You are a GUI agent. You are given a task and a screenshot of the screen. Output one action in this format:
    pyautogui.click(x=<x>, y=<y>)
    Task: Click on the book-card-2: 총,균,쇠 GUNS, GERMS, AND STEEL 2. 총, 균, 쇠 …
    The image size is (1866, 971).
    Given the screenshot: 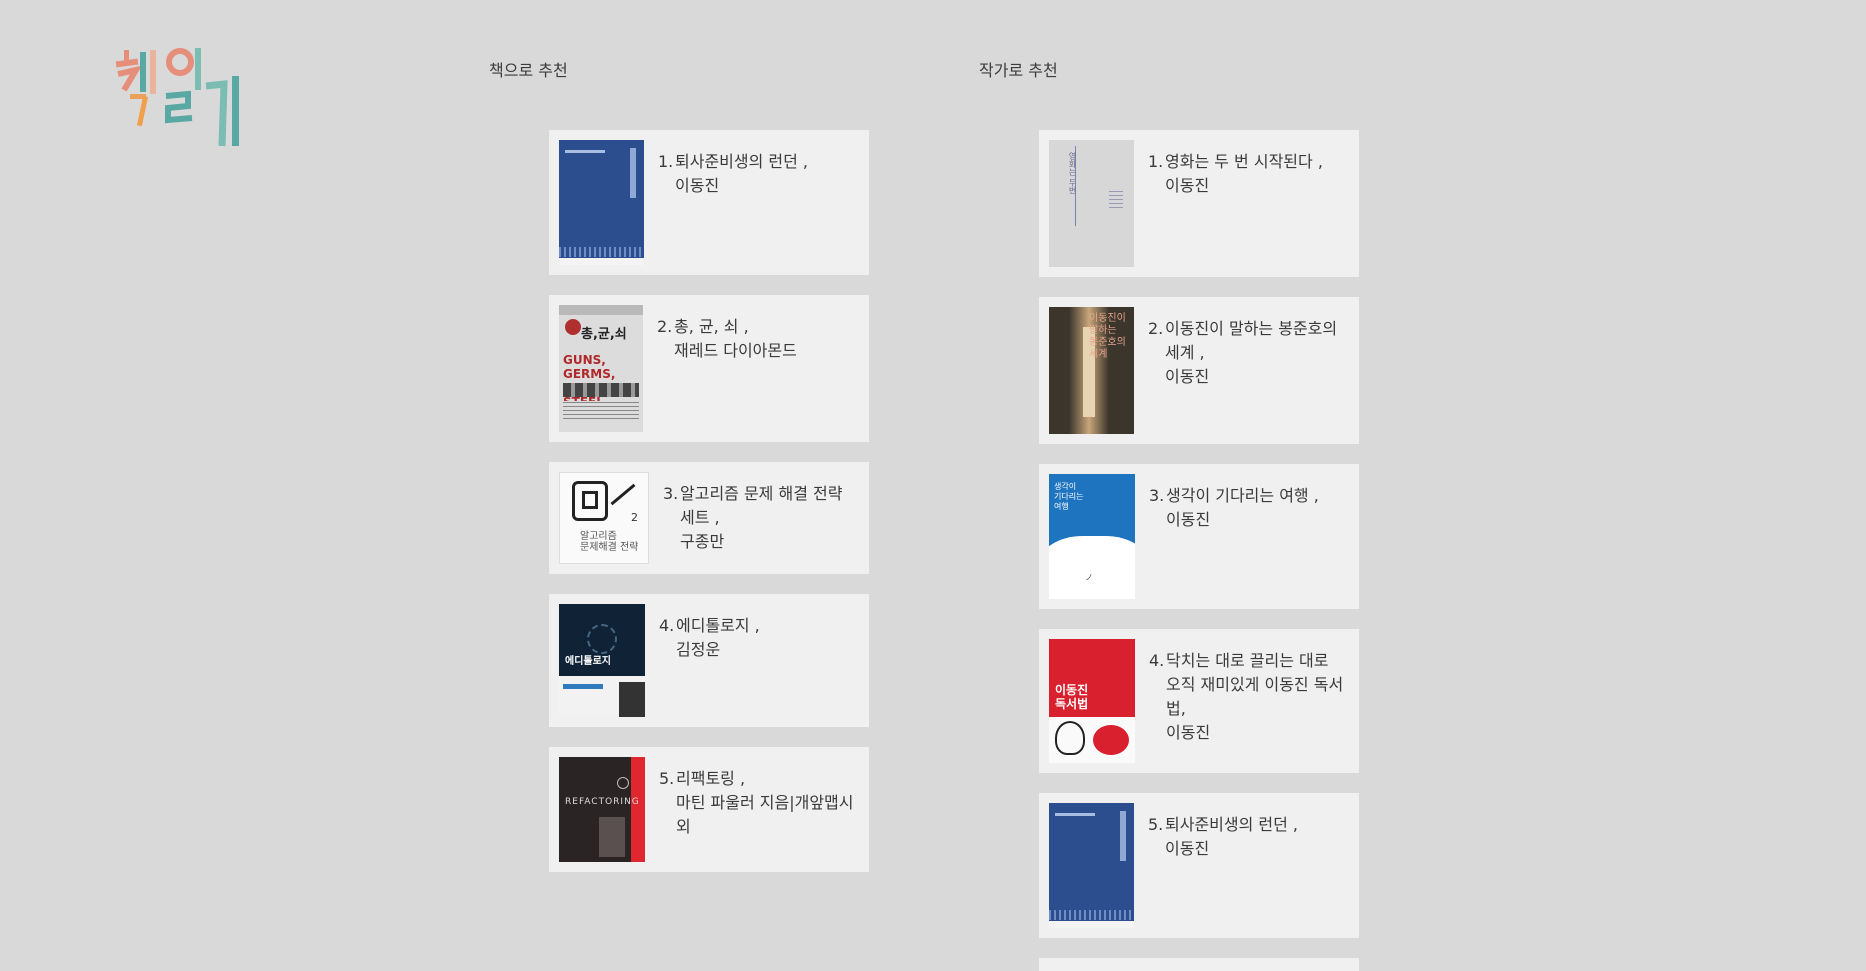 What is the action you would take?
    pyautogui.click(x=709, y=368)
    